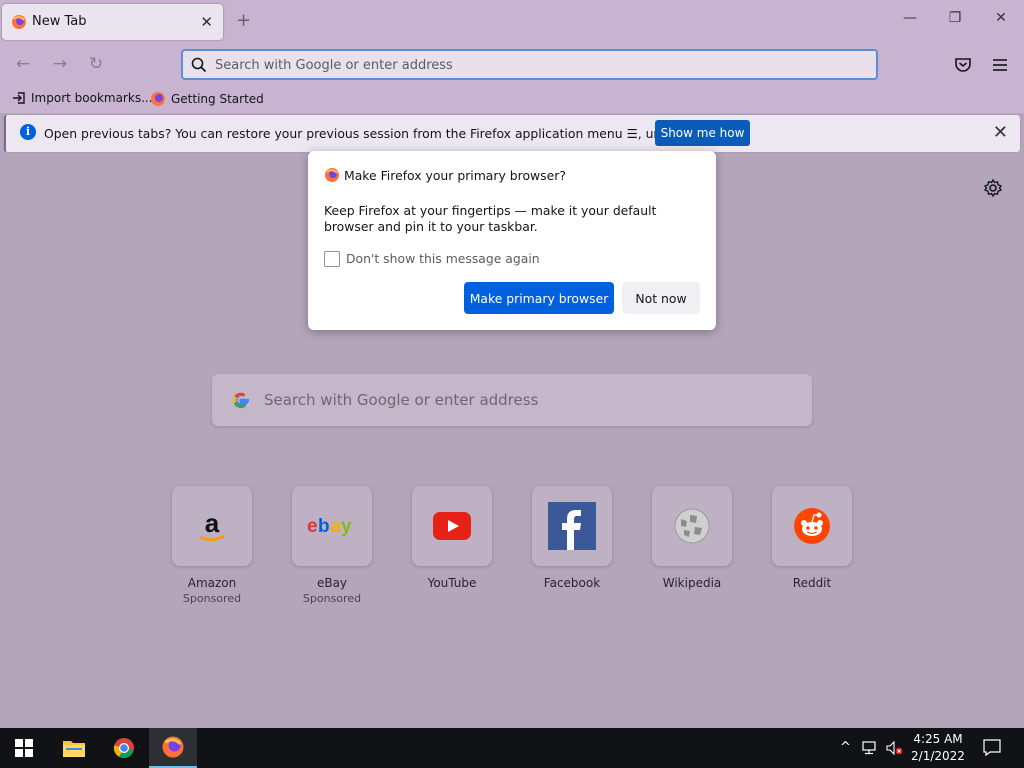 Image resolution: width=1024 pixels, height=768 pixels. I want to click on windows-icon, so click(24, 748).